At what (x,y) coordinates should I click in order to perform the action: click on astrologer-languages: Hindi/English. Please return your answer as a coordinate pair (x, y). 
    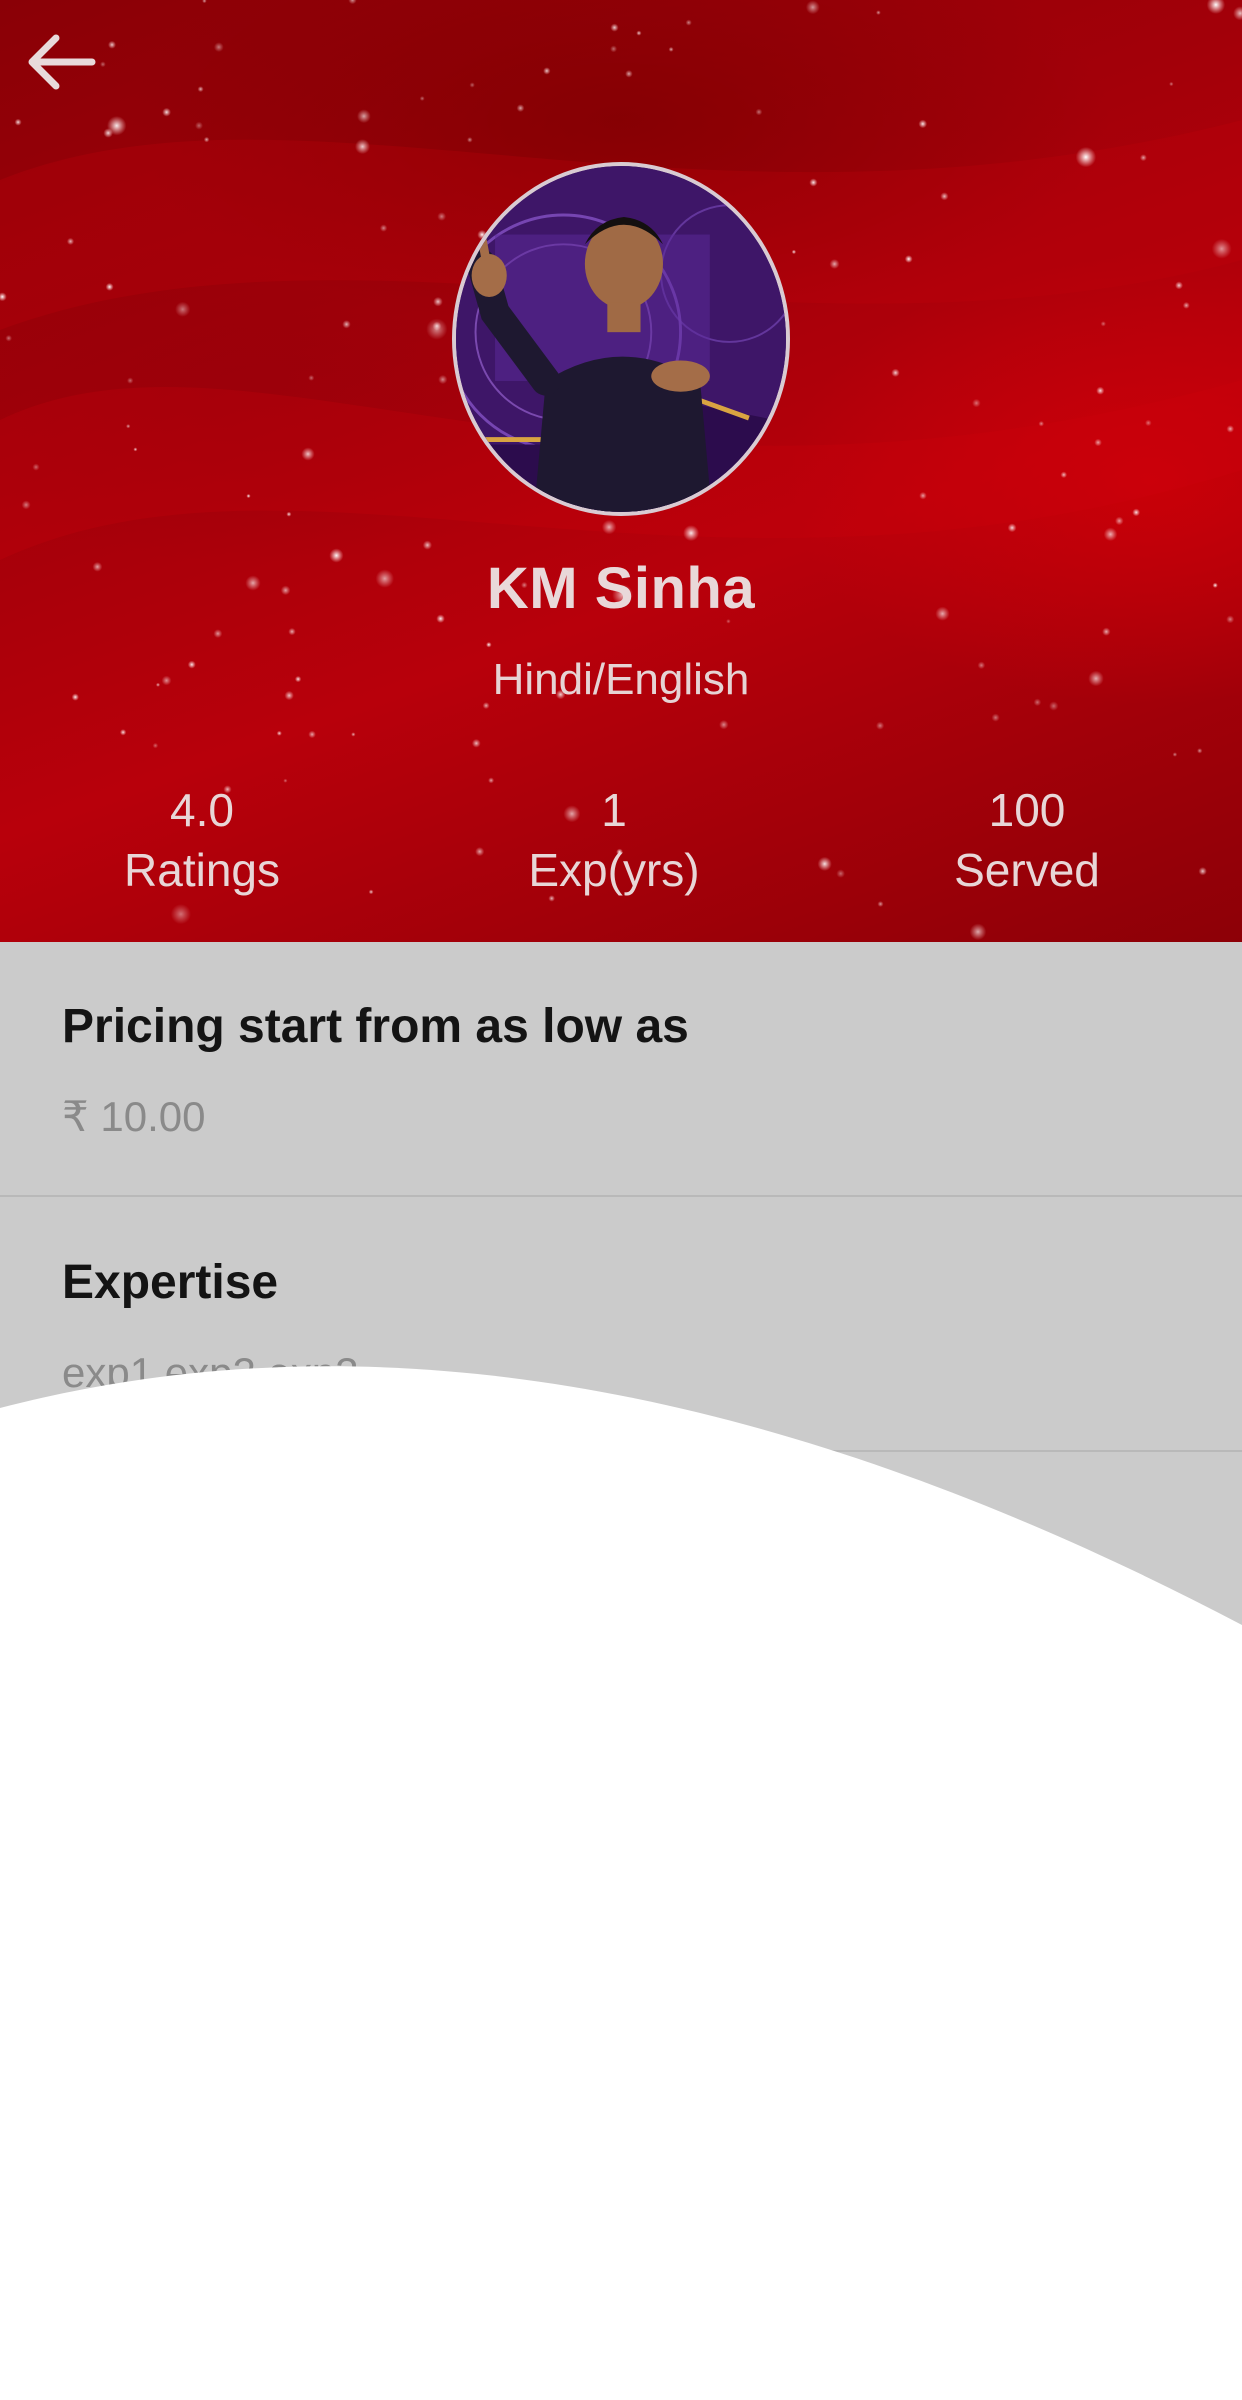
    Looking at the image, I should click on (621, 679).